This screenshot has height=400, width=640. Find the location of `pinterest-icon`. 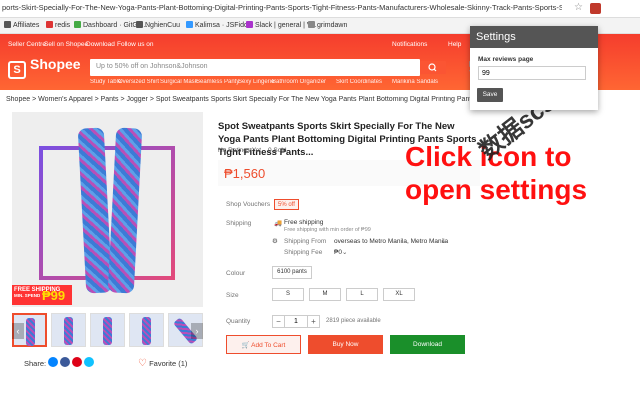

pinterest-icon is located at coordinates (77, 362).